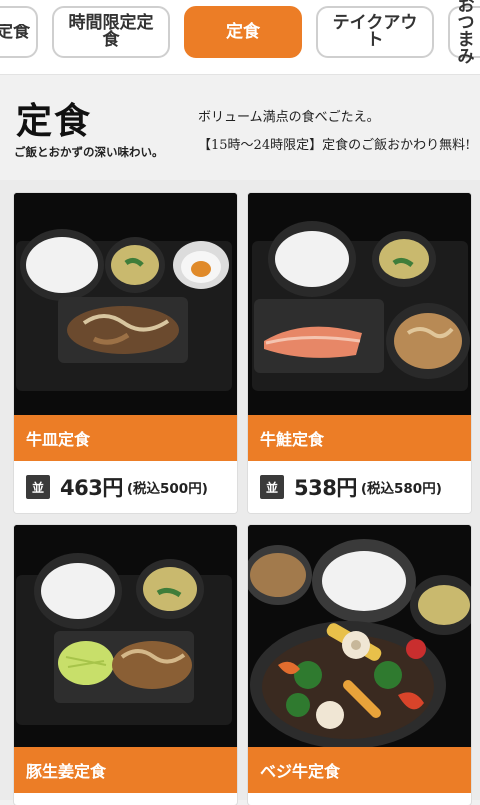  I want to click on page-subtitle: ご飯とおかずの深い味わい。, so click(89, 152).